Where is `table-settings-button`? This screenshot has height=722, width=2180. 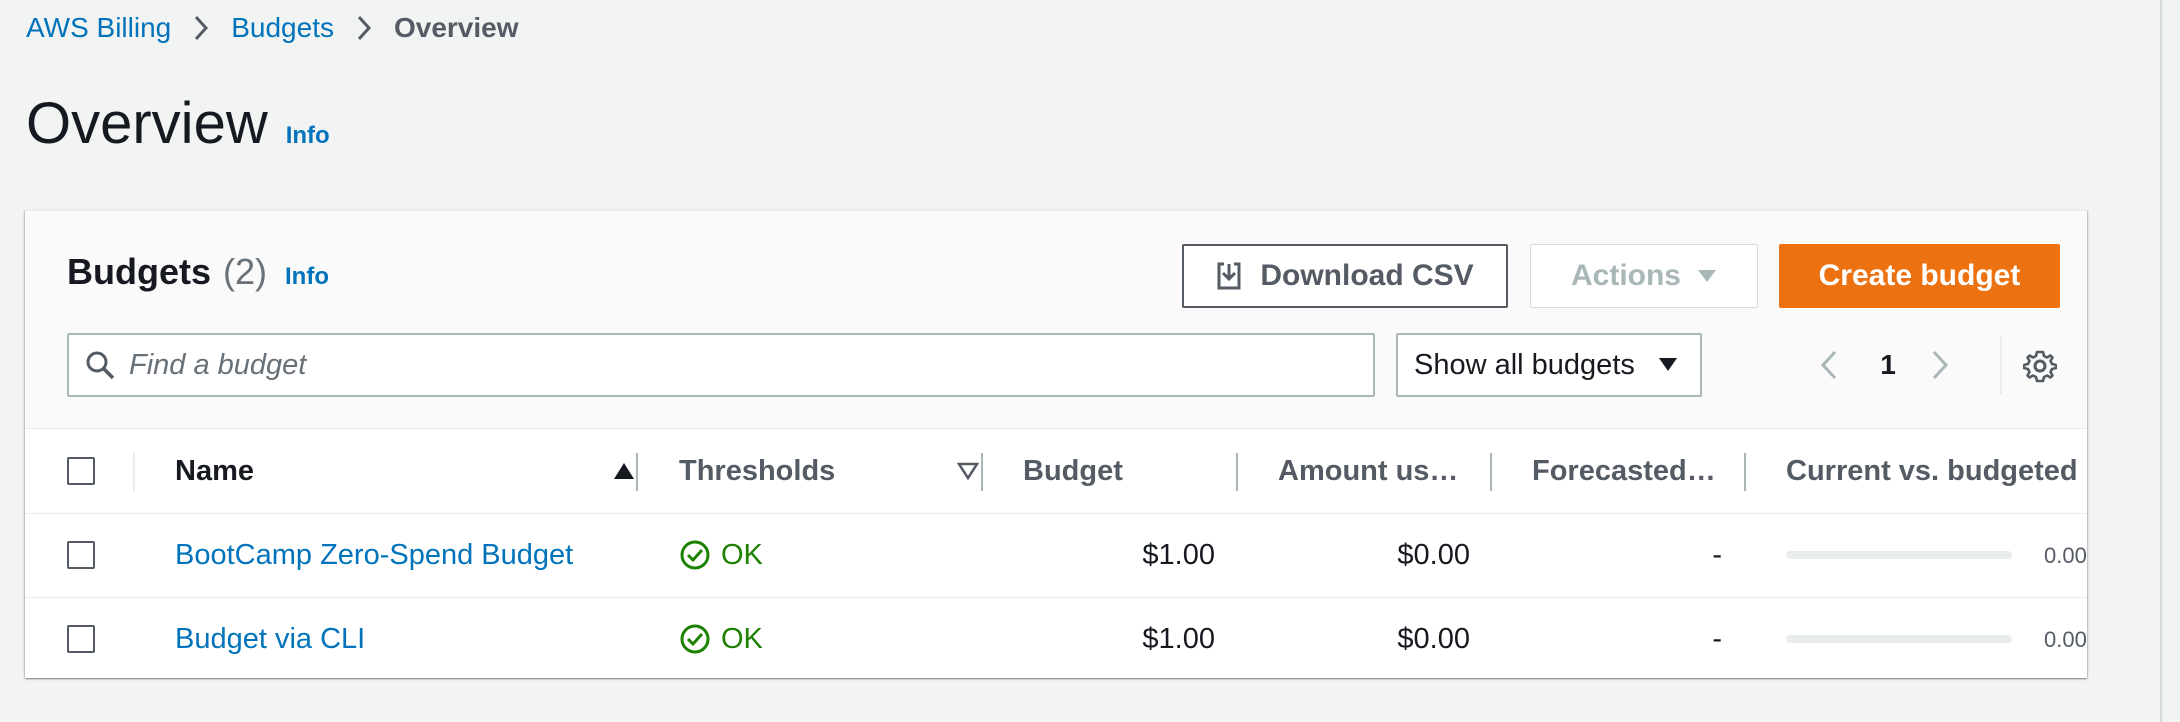
table-settings-button is located at coordinates (2040, 368).